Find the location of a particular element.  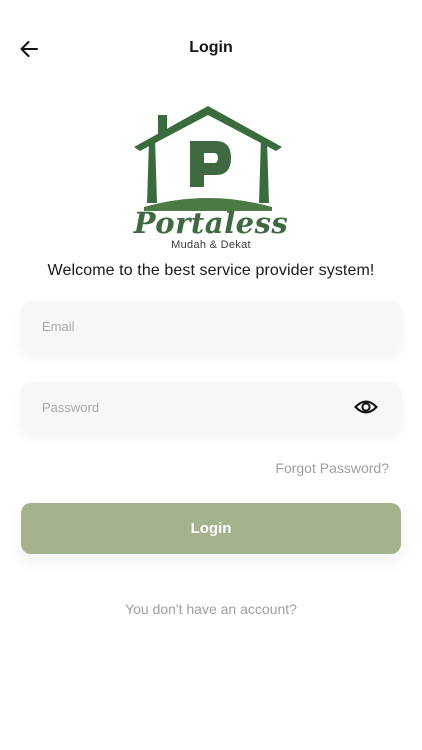

signup-link: You don't have an account? is located at coordinates (211, 609).